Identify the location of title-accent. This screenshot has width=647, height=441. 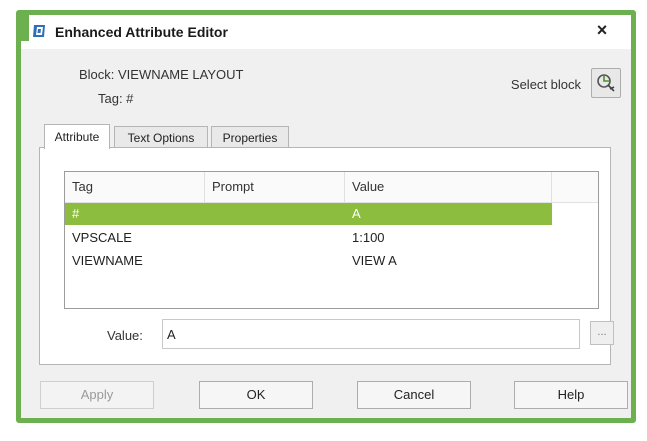
(25, 28).